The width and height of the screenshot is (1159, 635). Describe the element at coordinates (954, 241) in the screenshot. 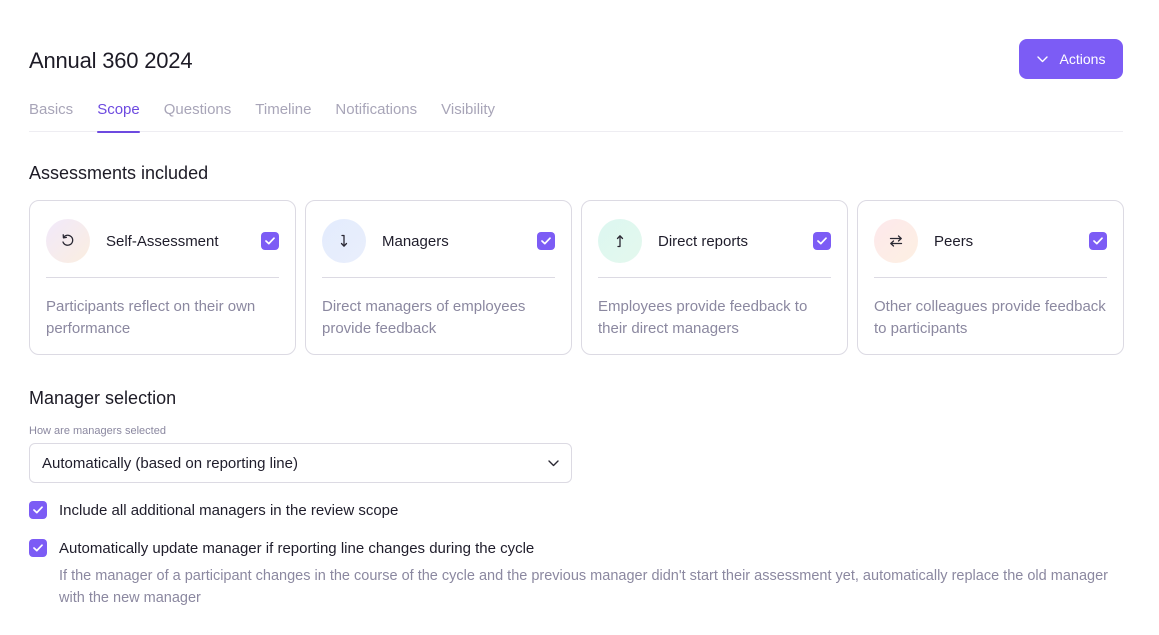

I see `assessment-card-label: Peers` at that location.